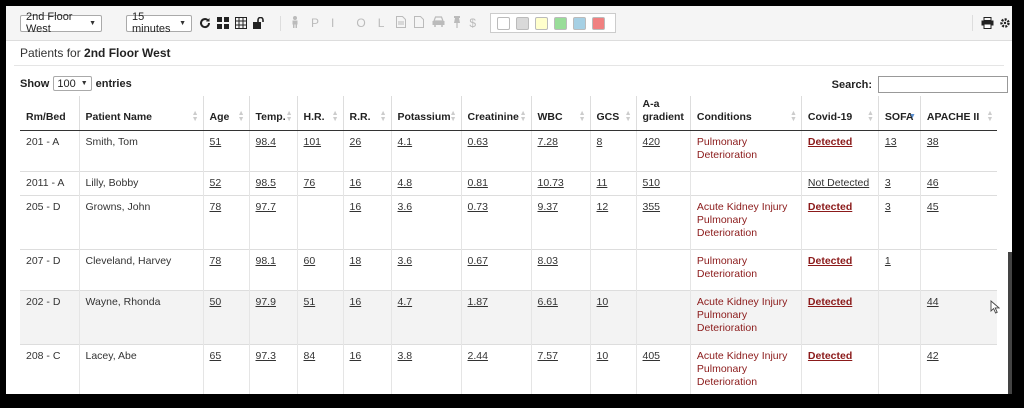 This screenshot has height=408, width=1024. I want to click on column-header: Conditions ▲ ▼, so click(745, 113).